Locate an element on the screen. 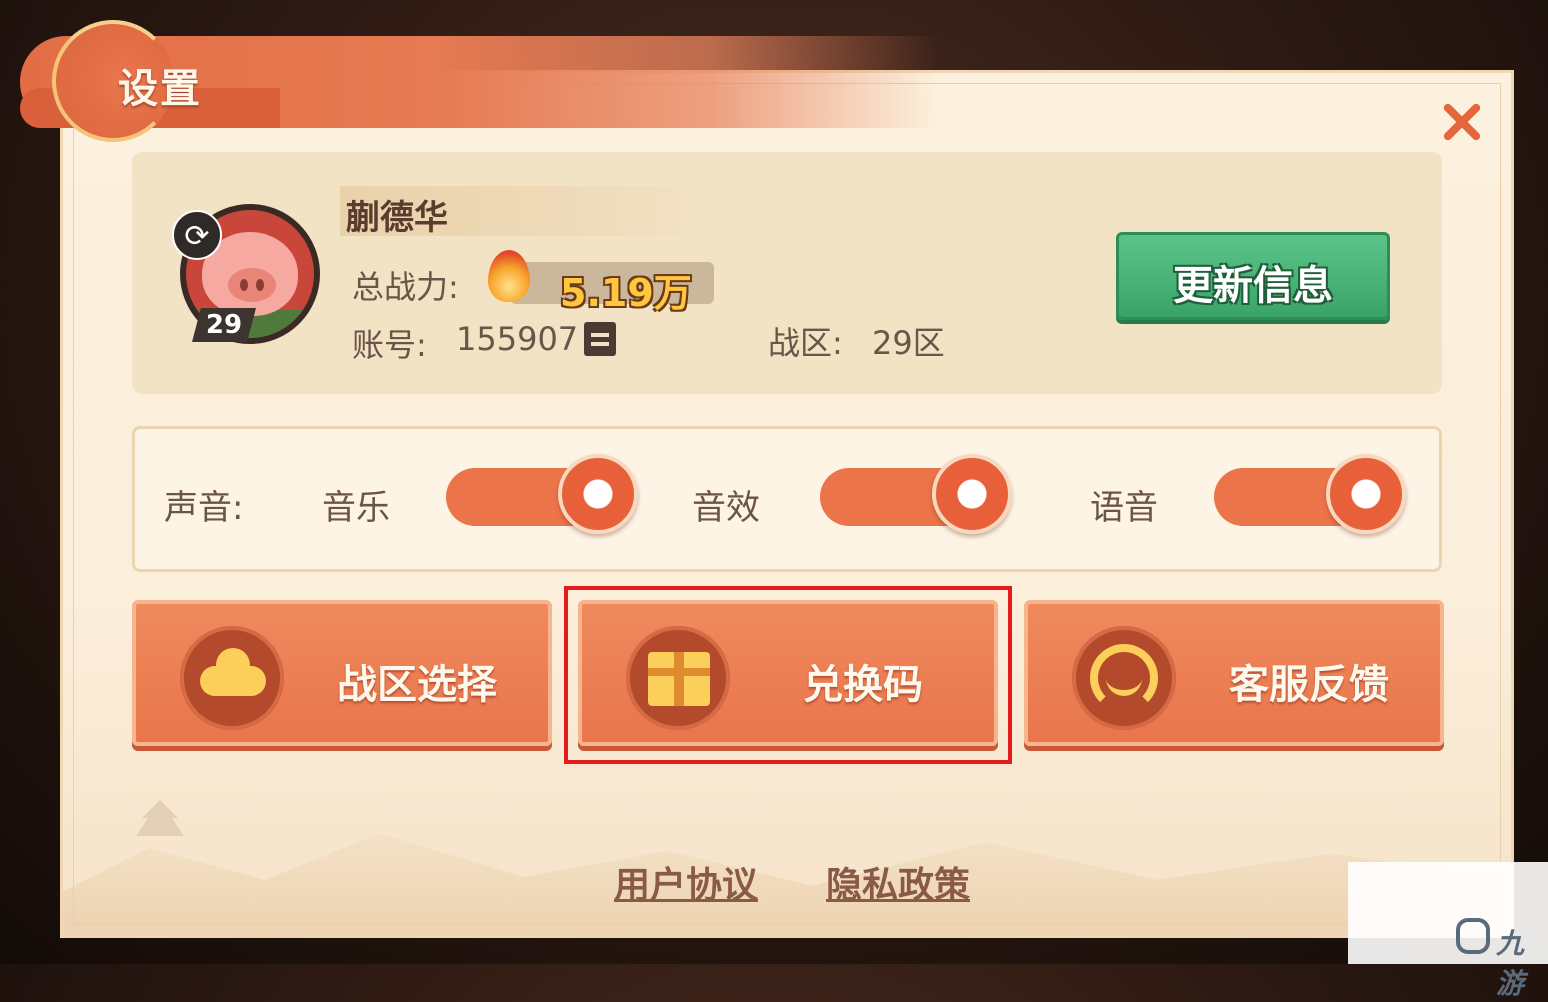 The image size is (1548, 1002). zone-select-button: 战区选择 is located at coordinates (342, 673).